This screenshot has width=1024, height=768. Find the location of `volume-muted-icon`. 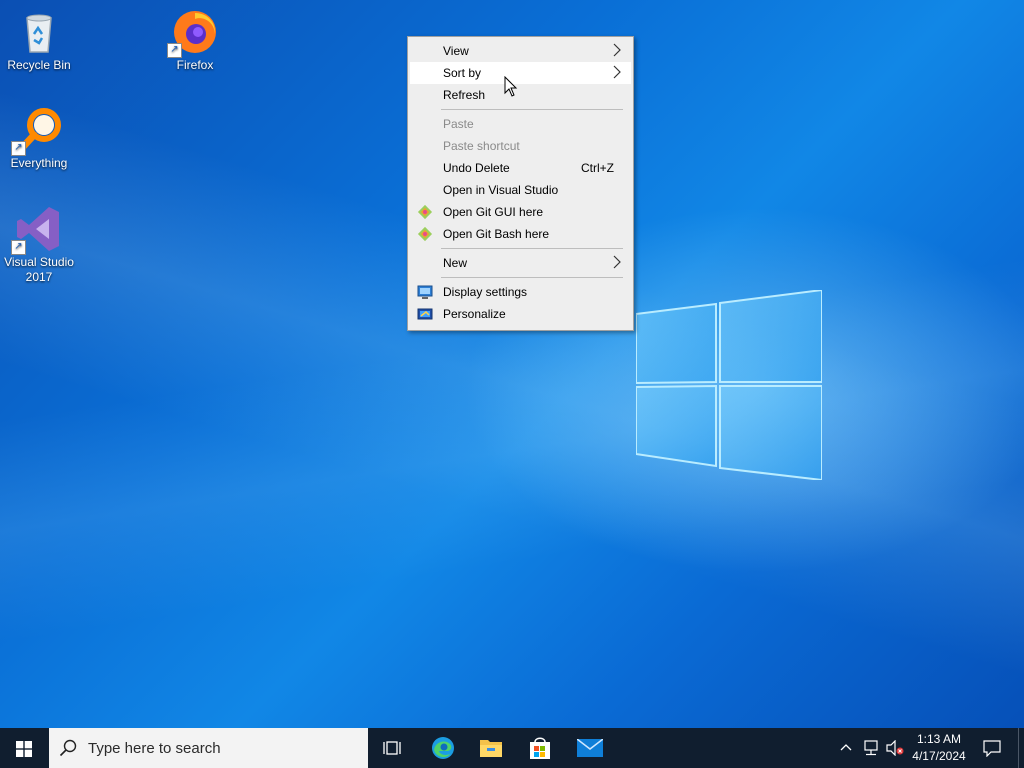

volume-muted-icon is located at coordinates (895, 748).